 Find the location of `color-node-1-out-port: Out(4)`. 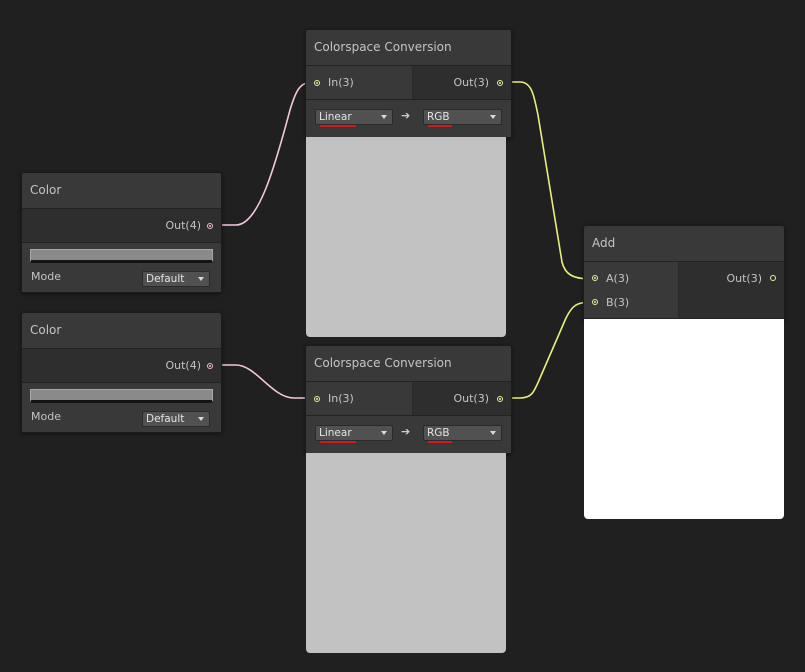

color-node-1-out-port: Out(4) is located at coordinates (189, 226).